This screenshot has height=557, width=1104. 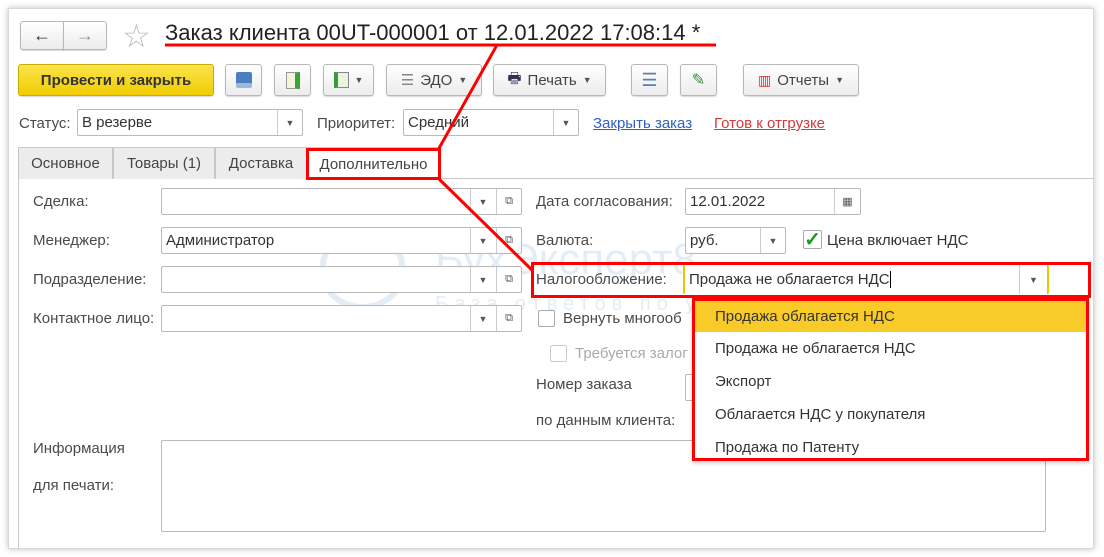 I want to click on arrow-left-icon: ←, so click(x=42, y=35).